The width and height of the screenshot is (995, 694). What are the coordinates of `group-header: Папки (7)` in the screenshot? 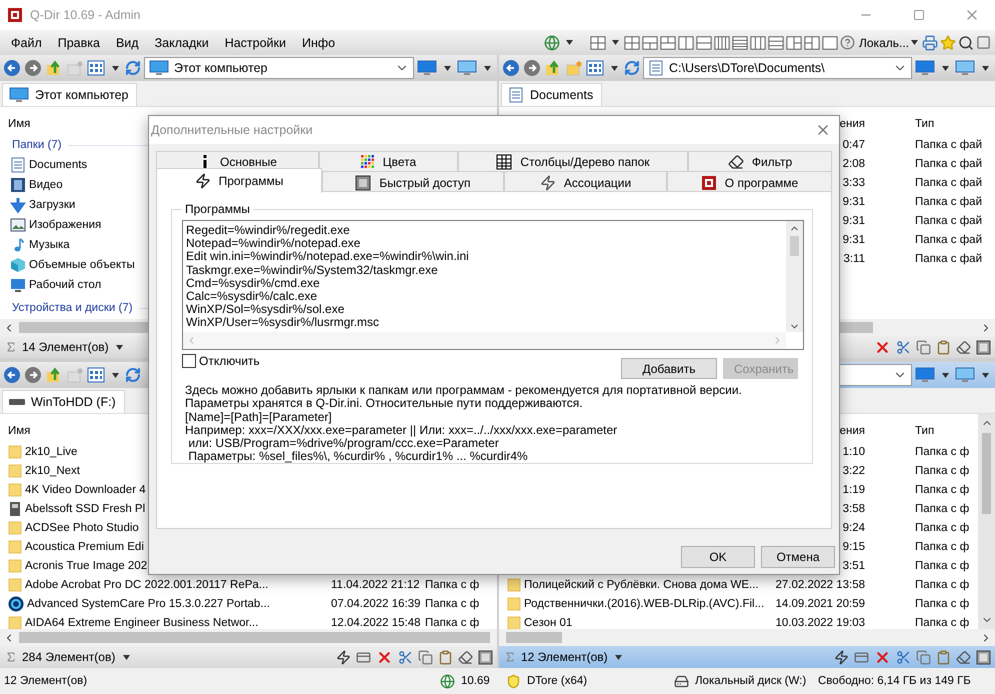 It's located at (37, 145).